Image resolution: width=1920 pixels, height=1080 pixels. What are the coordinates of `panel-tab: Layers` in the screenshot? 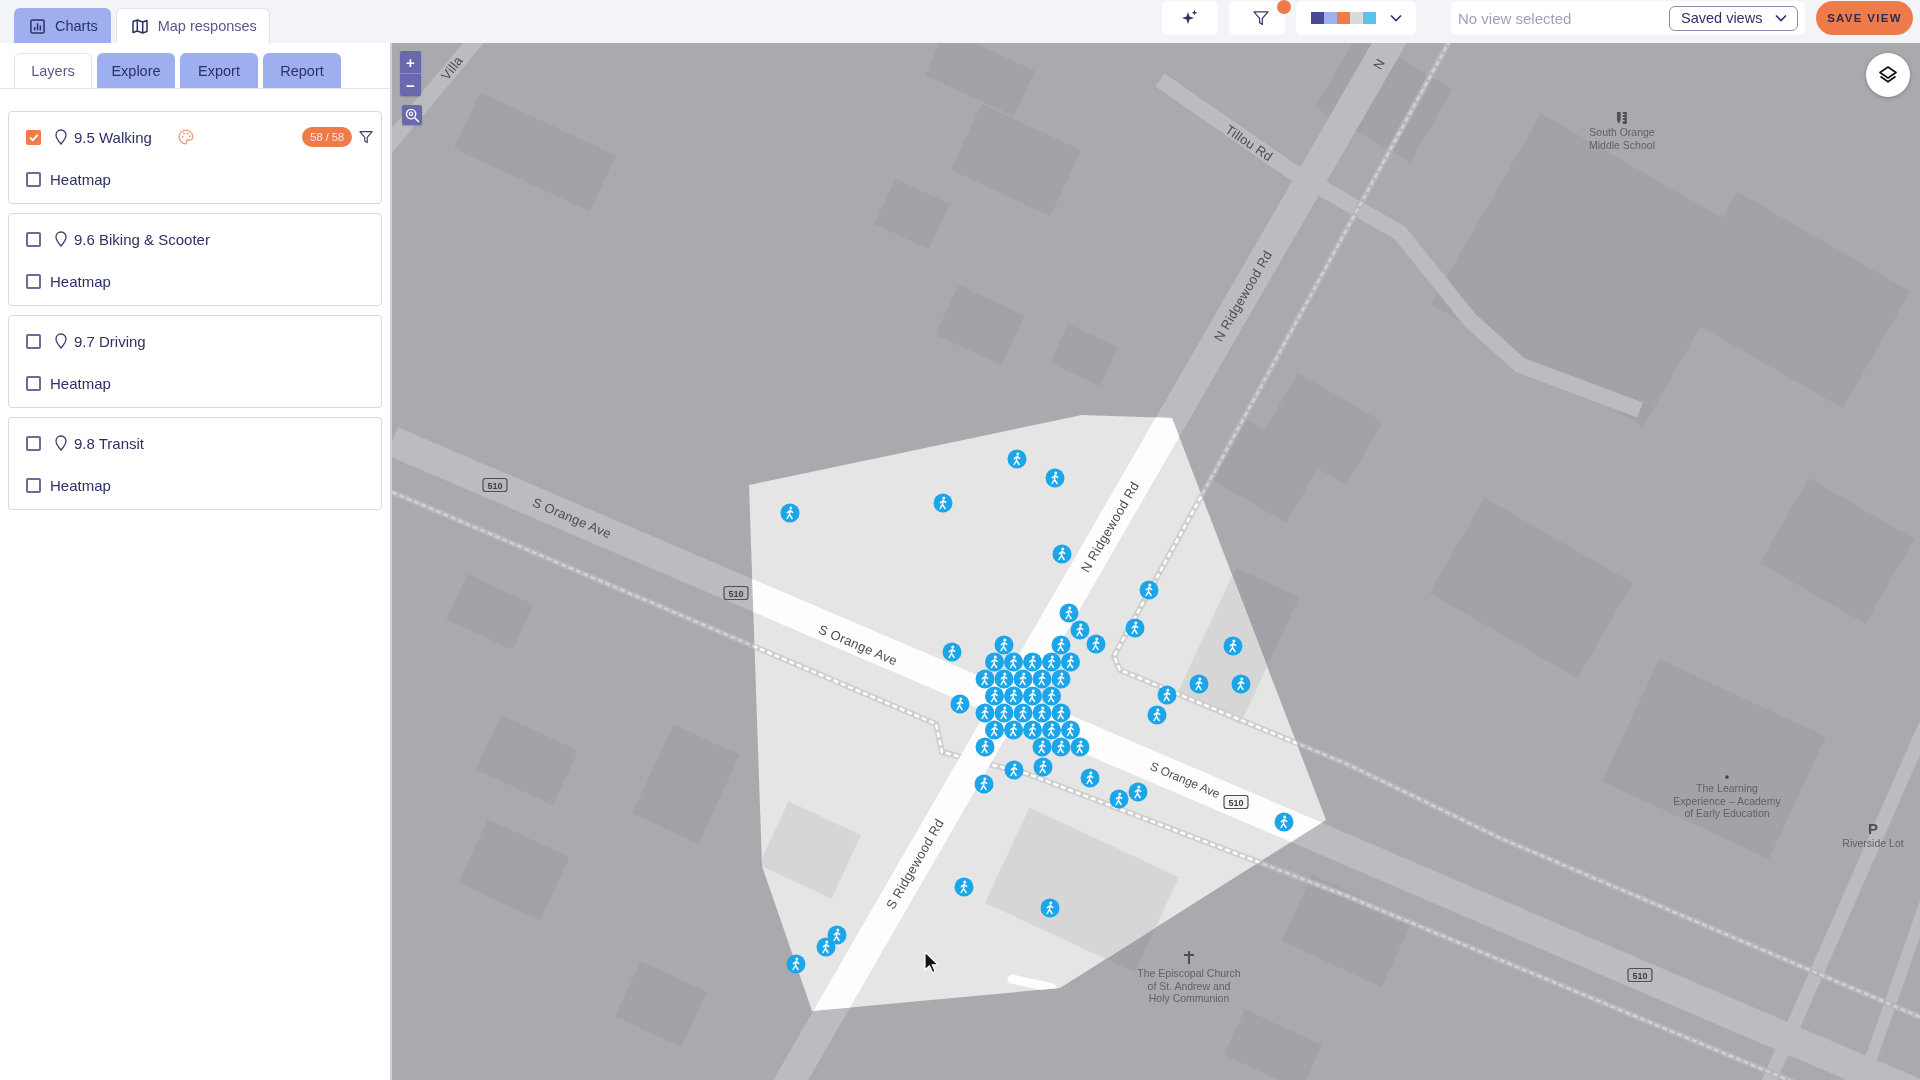 It's located at (53, 70).